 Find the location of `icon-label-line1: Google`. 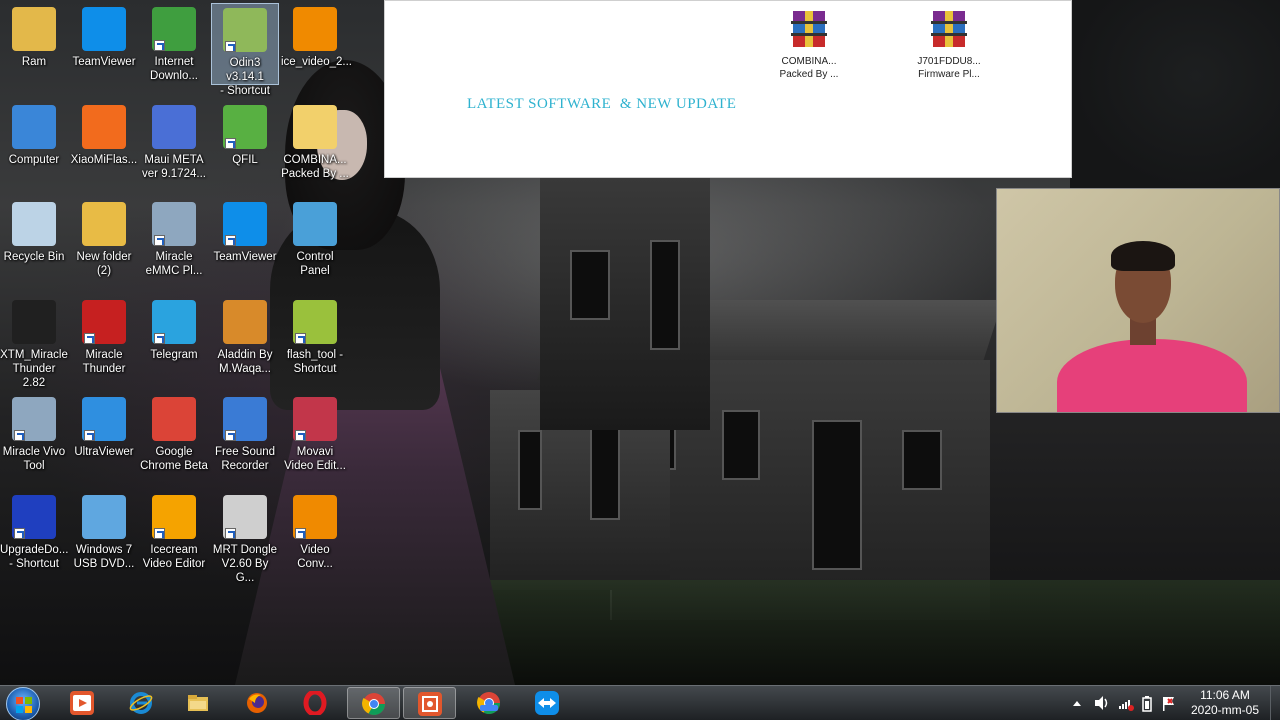

icon-label-line1: Google is located at coordinates (174, 452).